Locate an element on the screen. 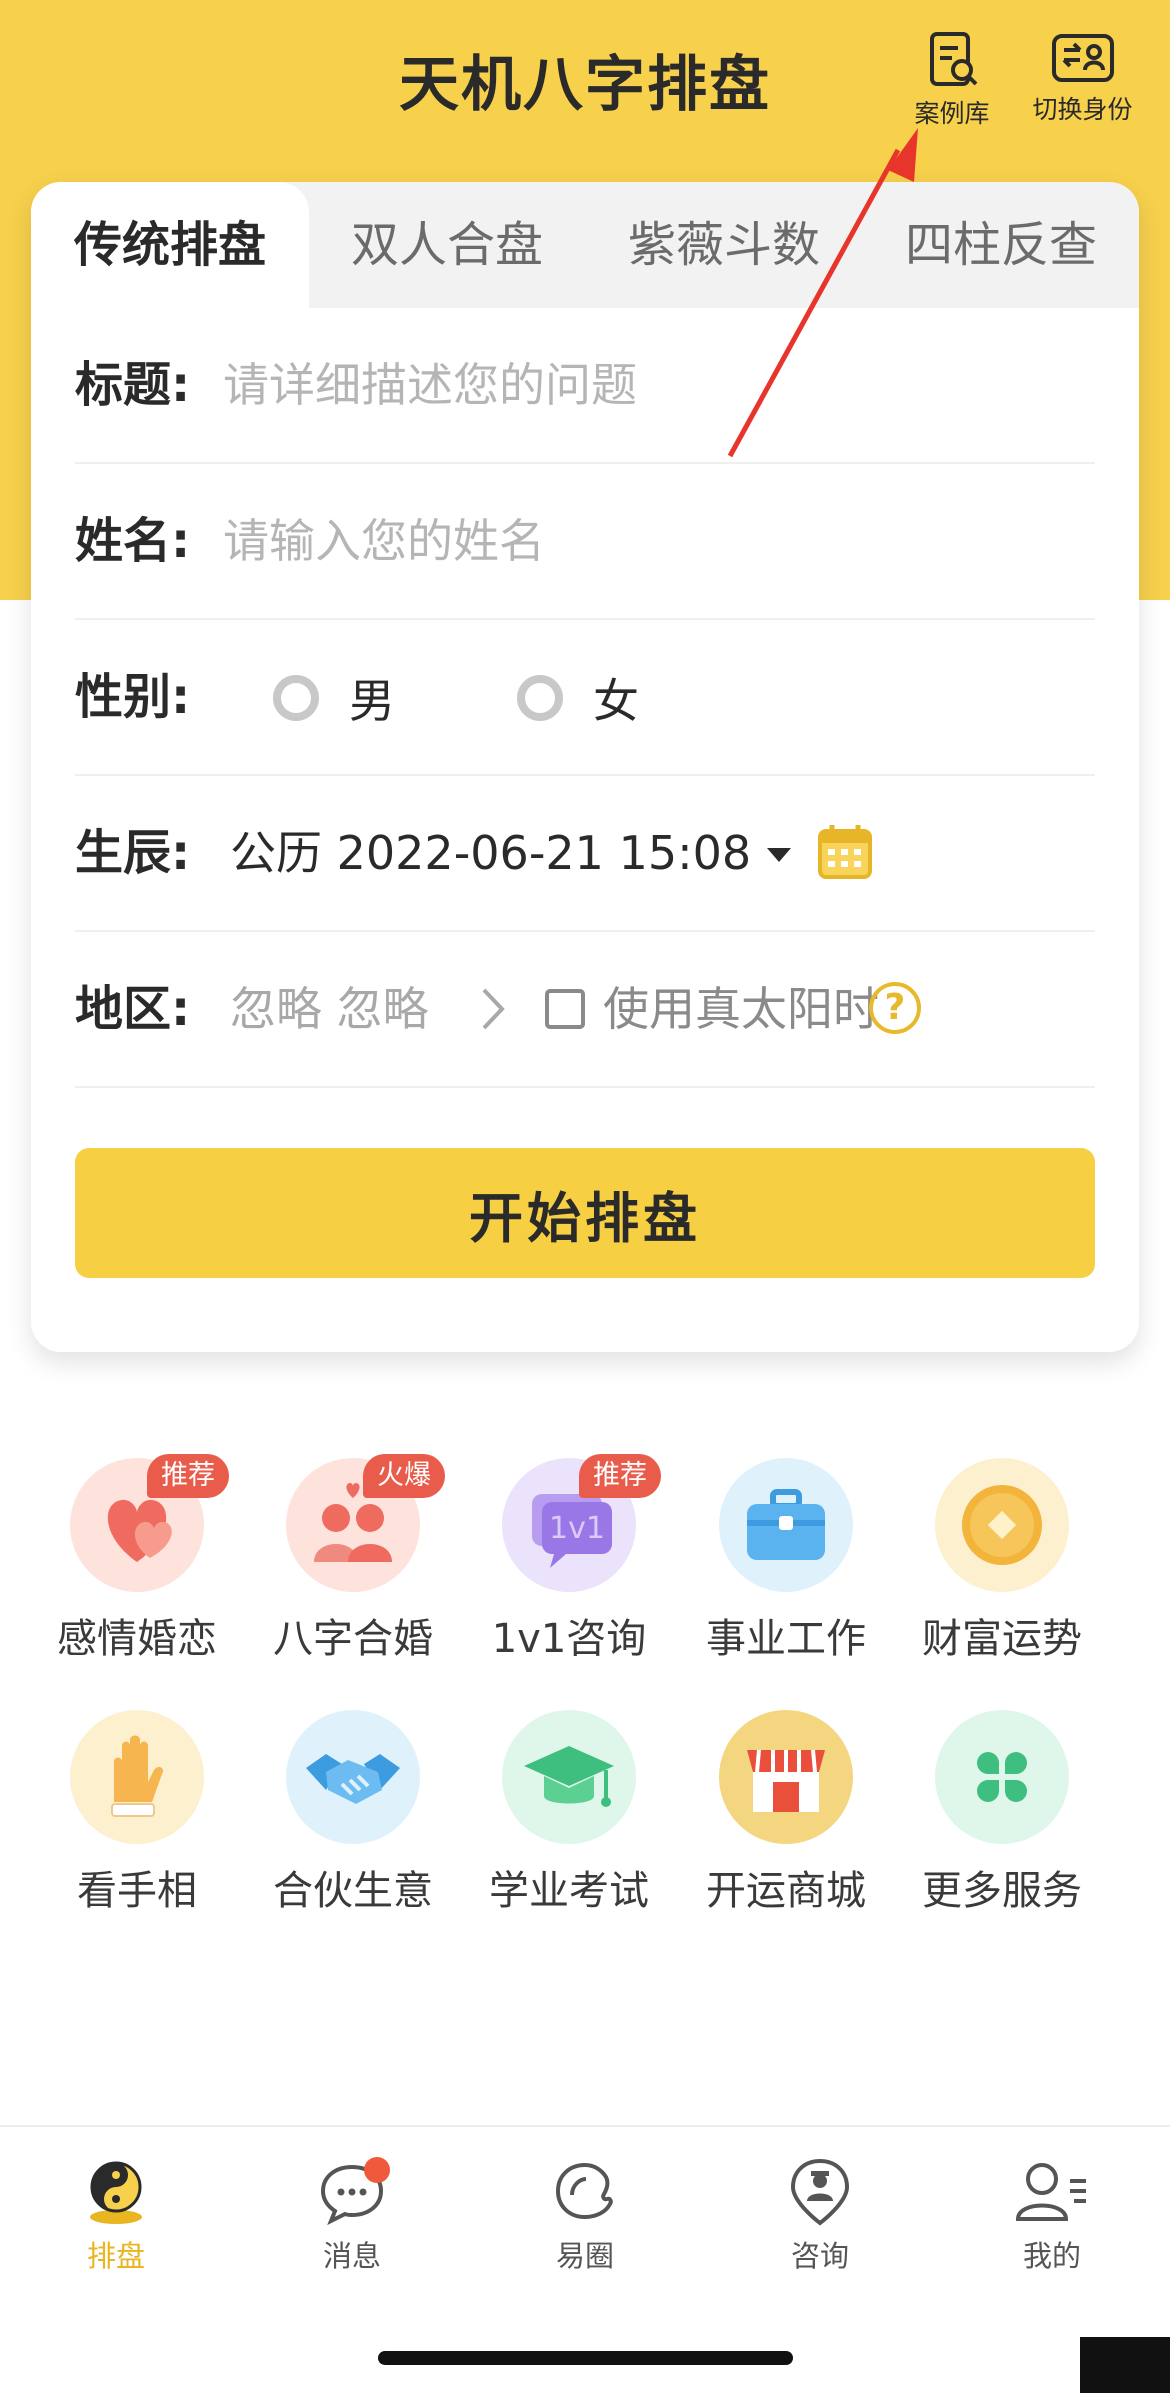 The width and height of the screenshot is (1170, 2393). service-career: 事业工作 is located at coordinates (786, 1560).